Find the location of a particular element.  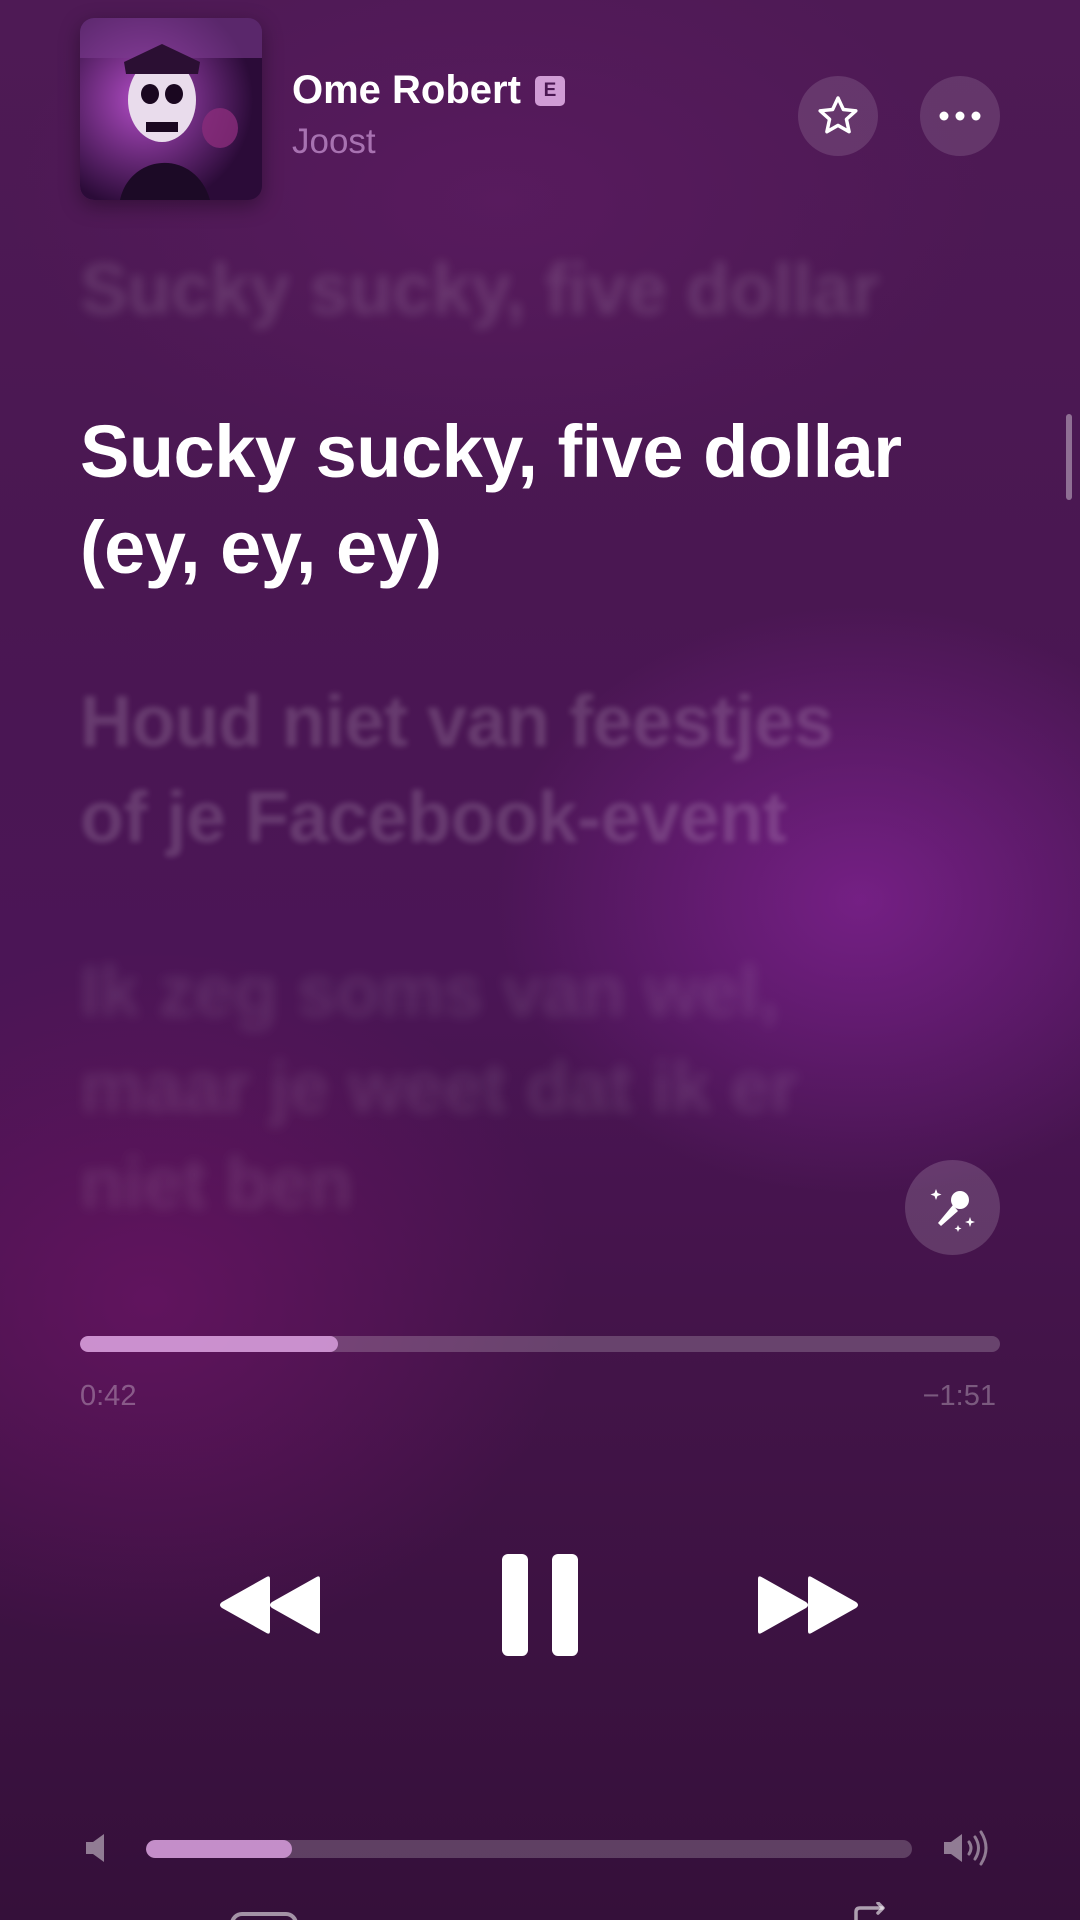

queue-button-partial is located at coordinates (872, 1910).